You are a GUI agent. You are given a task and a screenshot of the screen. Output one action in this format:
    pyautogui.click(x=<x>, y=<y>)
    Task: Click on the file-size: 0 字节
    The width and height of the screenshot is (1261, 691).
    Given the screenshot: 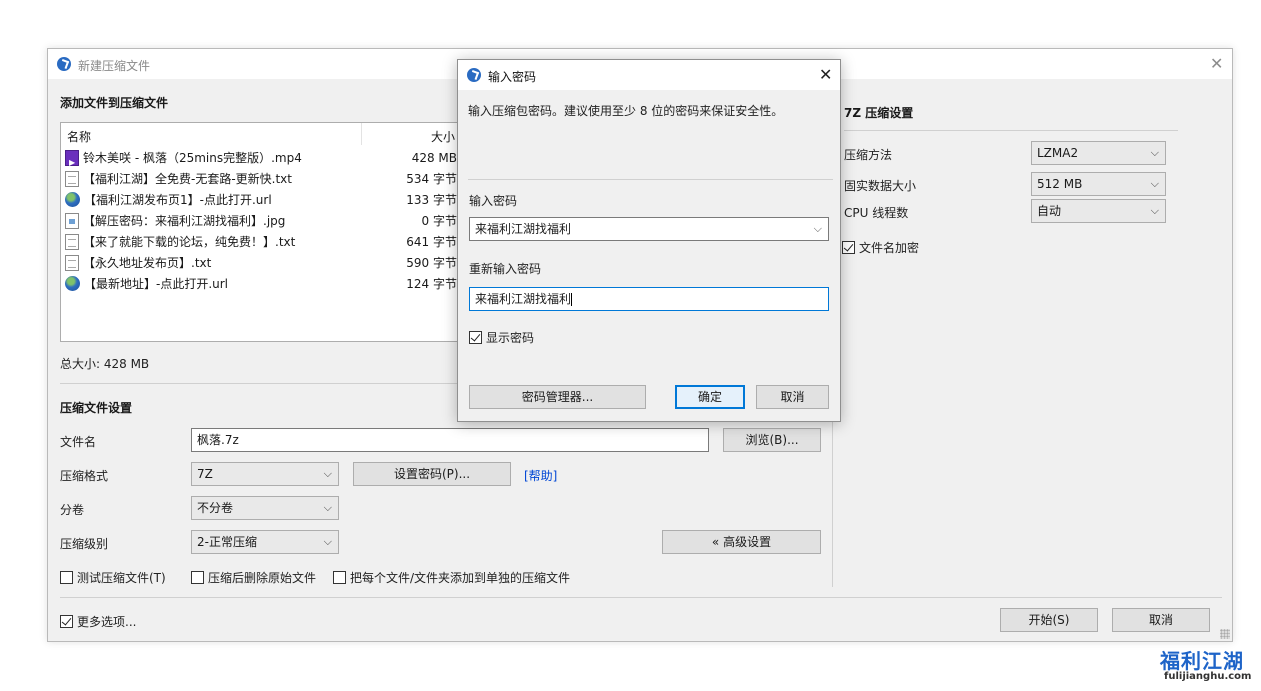 What is the action you would take?
    pyautogui.click(x=439, y=221)
    